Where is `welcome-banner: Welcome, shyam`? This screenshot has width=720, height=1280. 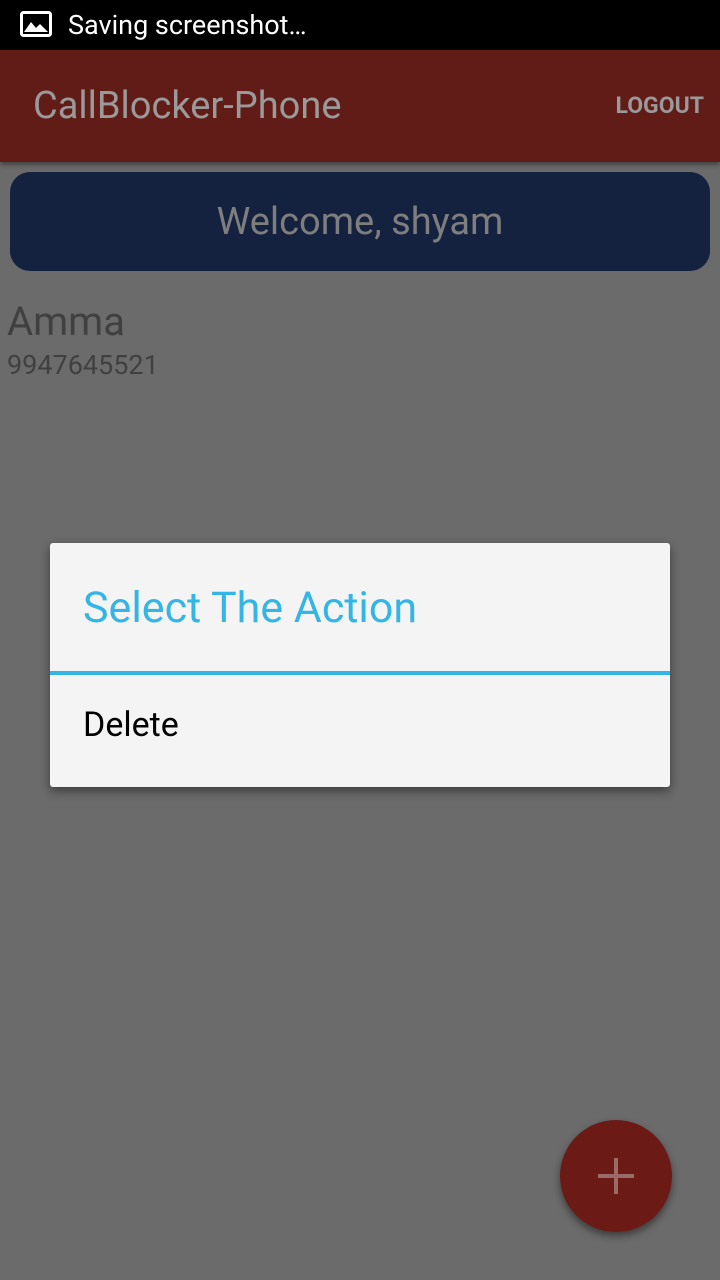 welcome-banner: Welcome, shyam is located at coordinates (360, 221).